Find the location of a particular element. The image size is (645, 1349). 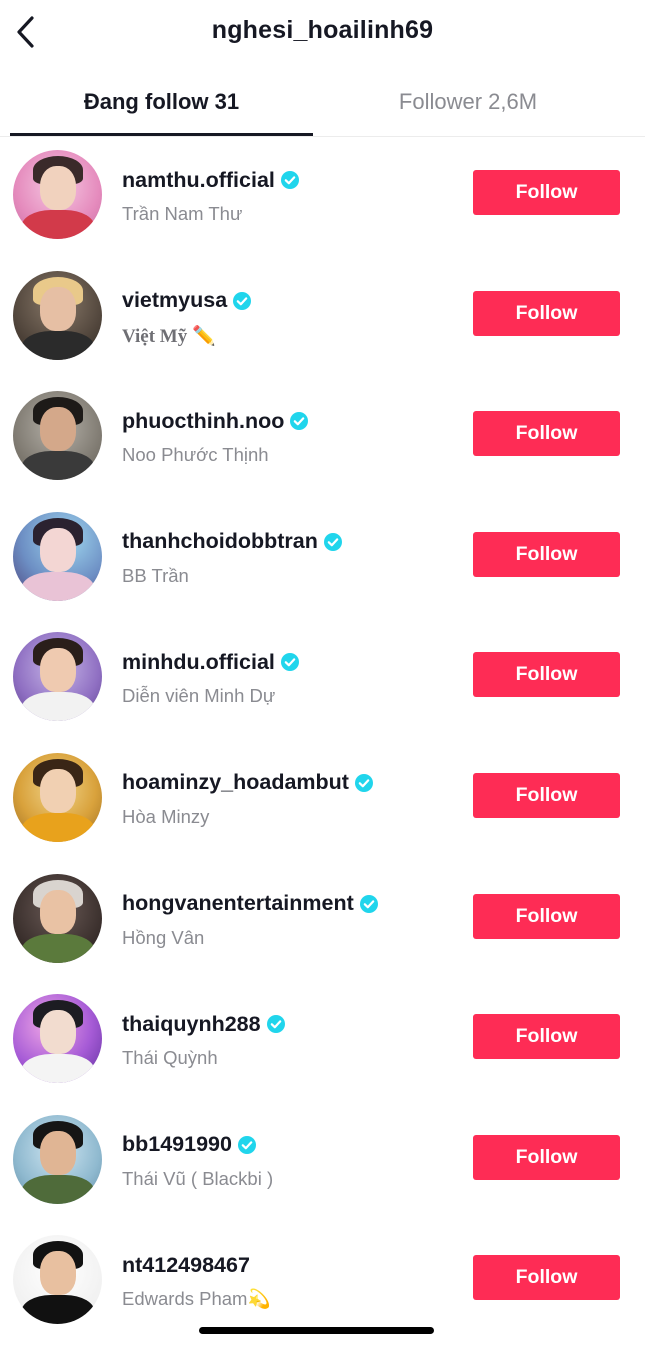

page-title: nghesi_hoailinh69 is located at coordinates (322, 30).